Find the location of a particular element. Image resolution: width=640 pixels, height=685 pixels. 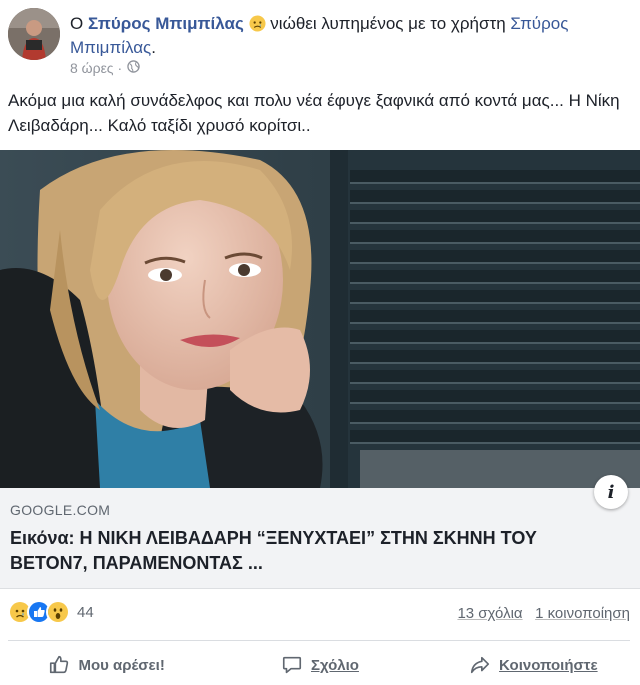

share-label: Κοινοποιήστε is located at coordinates (548, 665).